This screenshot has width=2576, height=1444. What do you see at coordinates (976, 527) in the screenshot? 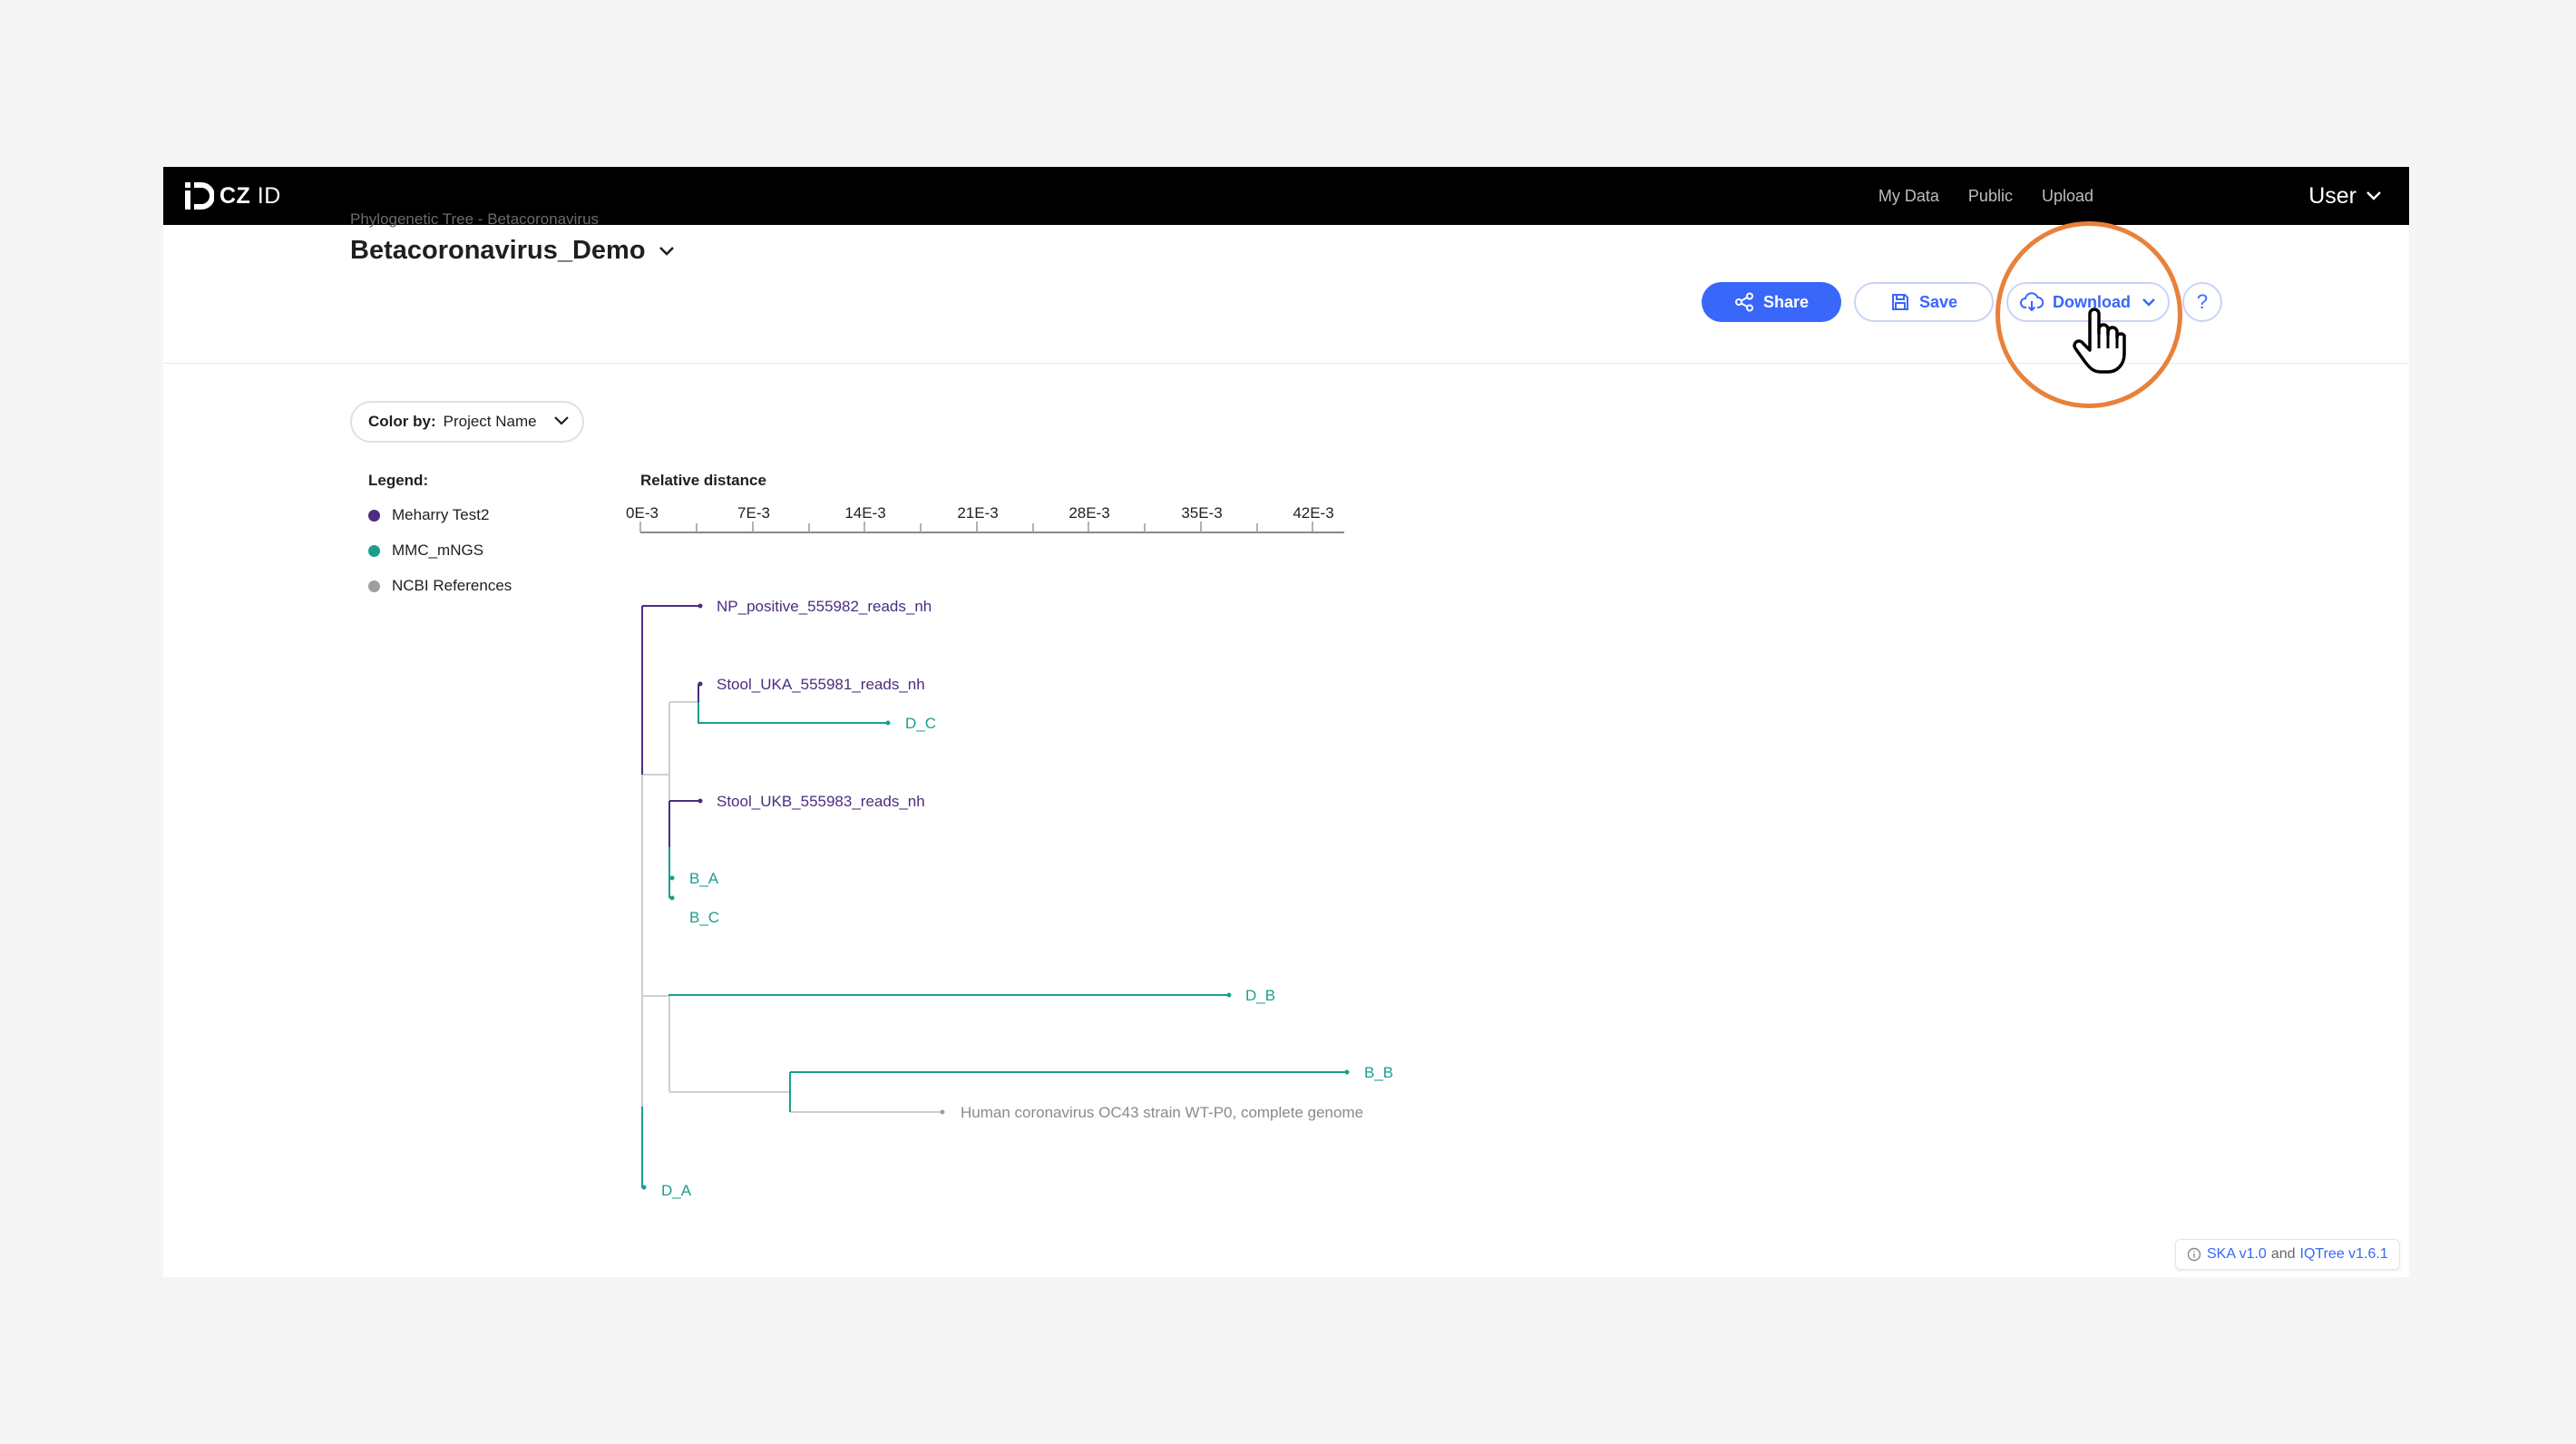
I see `axis-minor-ticks` at bounding box center [976, 527].